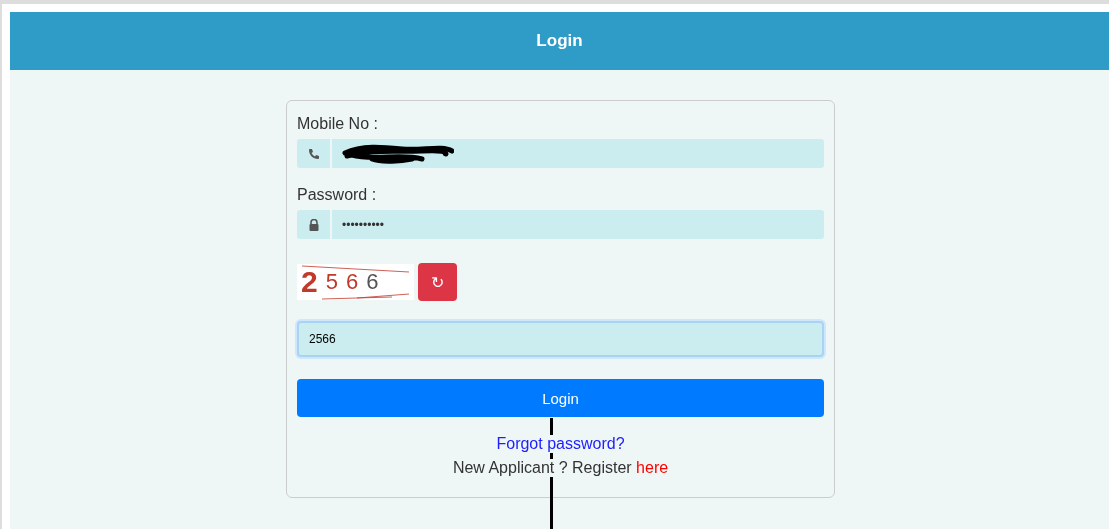 The height and width of the screenshot is (529, 1109). I want to click on forgot-password-link: Forgot password?, so click(560, 444).